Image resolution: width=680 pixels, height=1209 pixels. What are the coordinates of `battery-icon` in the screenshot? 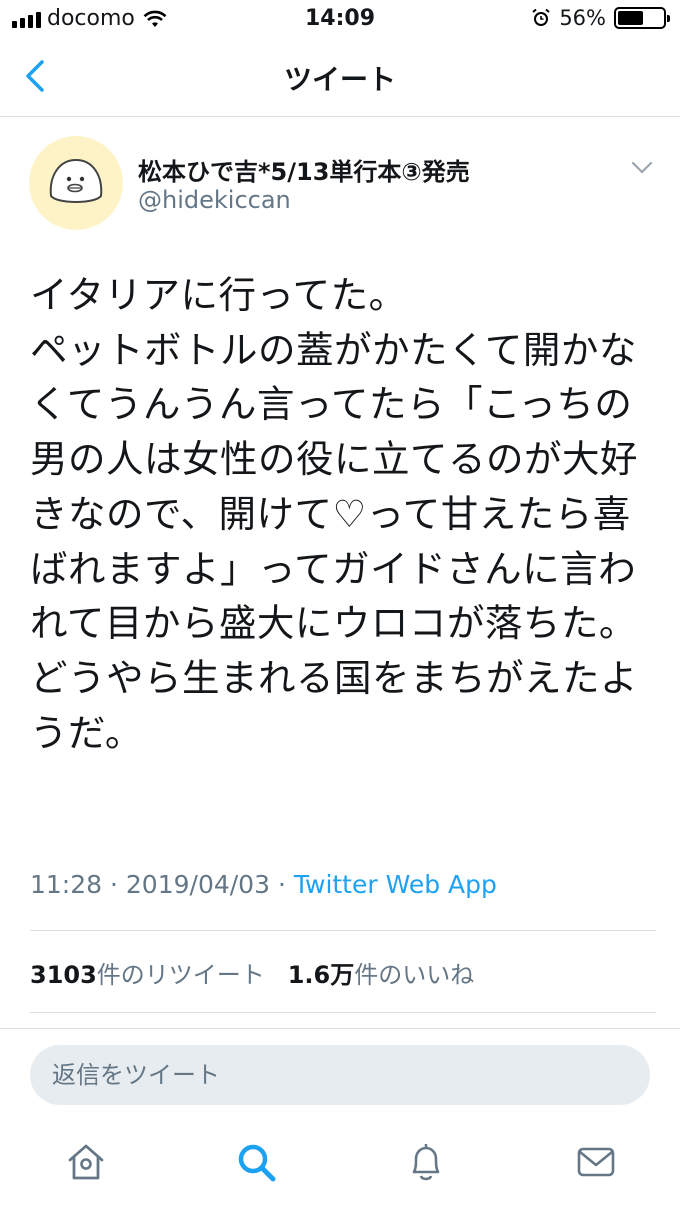 It's located at (642, 18).